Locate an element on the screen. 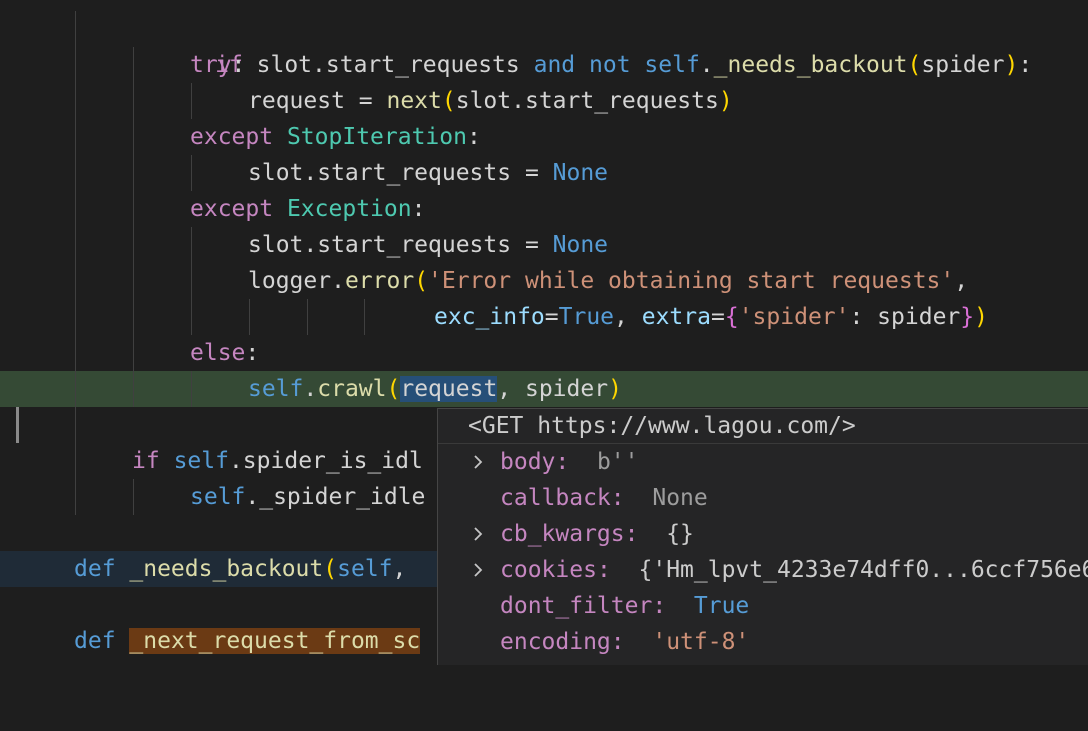 This screenshot has width=1088, height=731. code-line: exc_info=True, extra={'spider': spider}) is located at coordinates (544, 317).